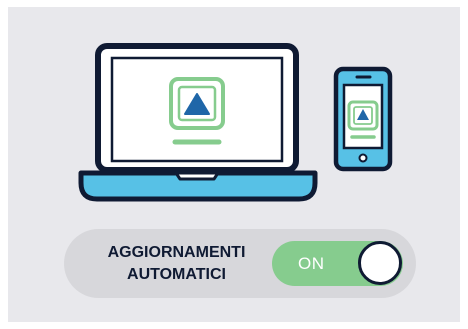  I want to click on auto-update-label: AGGIORNAMENTI AUTOMATICI, so click(176, 264).